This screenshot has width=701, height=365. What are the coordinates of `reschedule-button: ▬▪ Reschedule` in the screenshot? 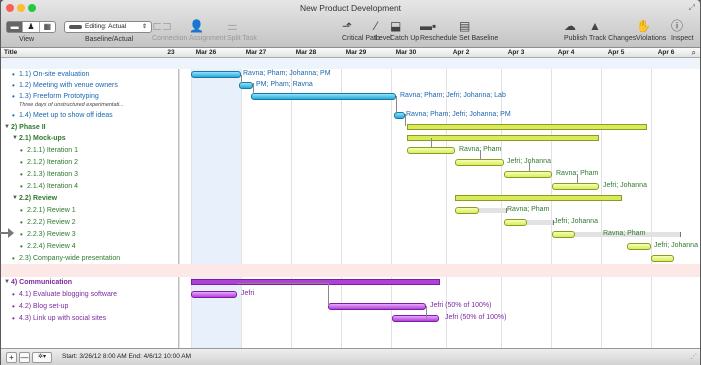 It's located at (438, 30).